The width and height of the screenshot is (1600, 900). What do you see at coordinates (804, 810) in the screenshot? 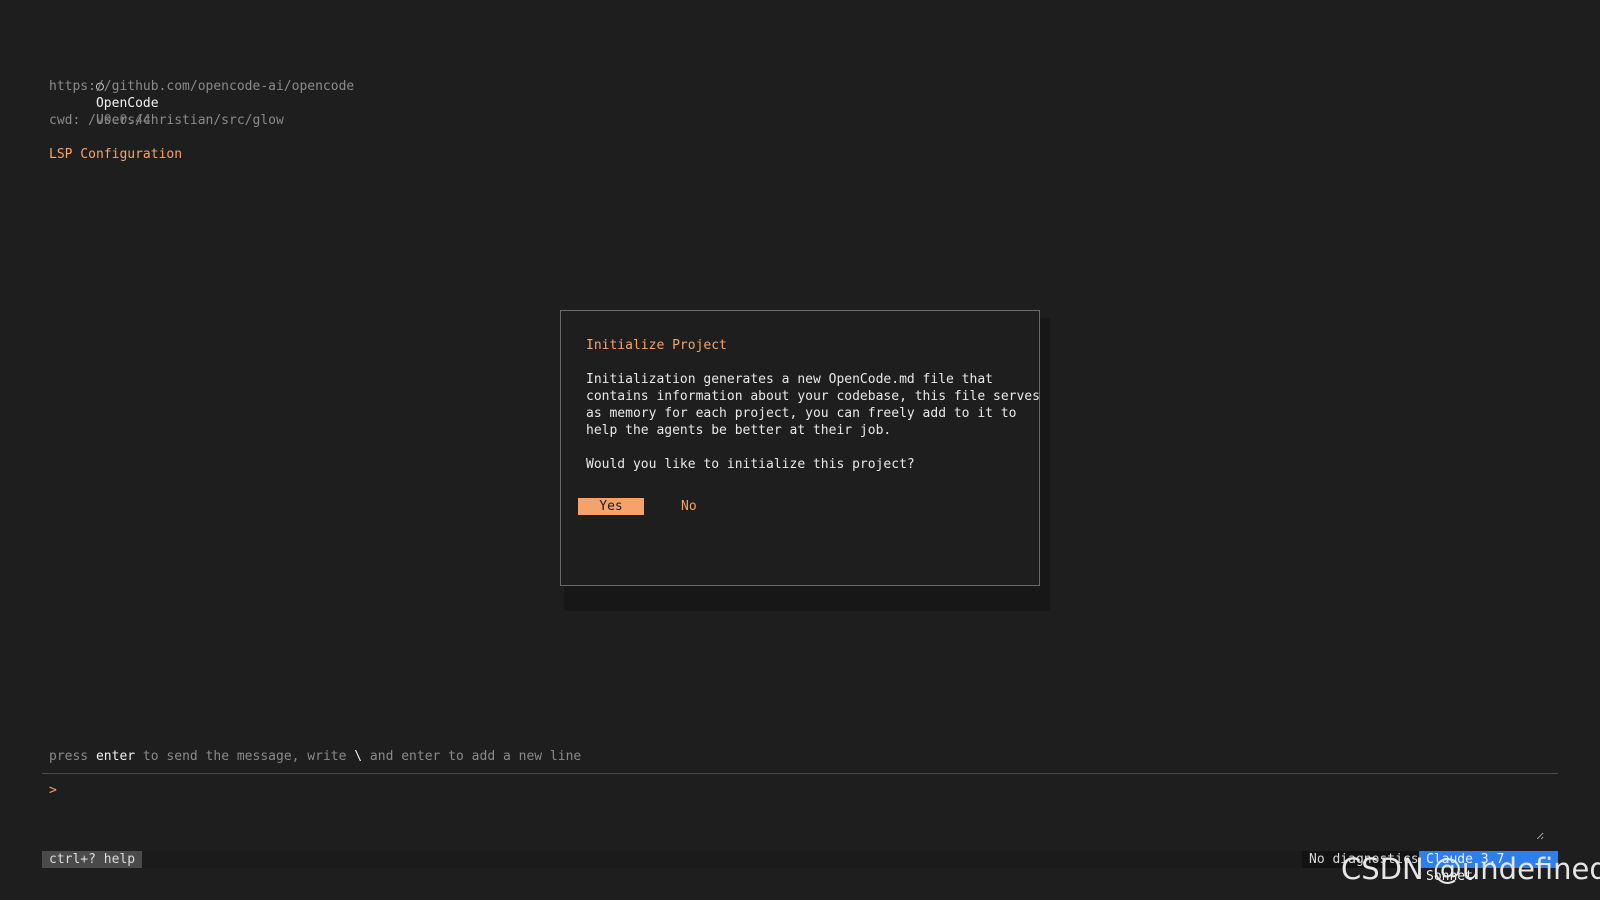
I see `message-input` at bounding box center [804, 810].